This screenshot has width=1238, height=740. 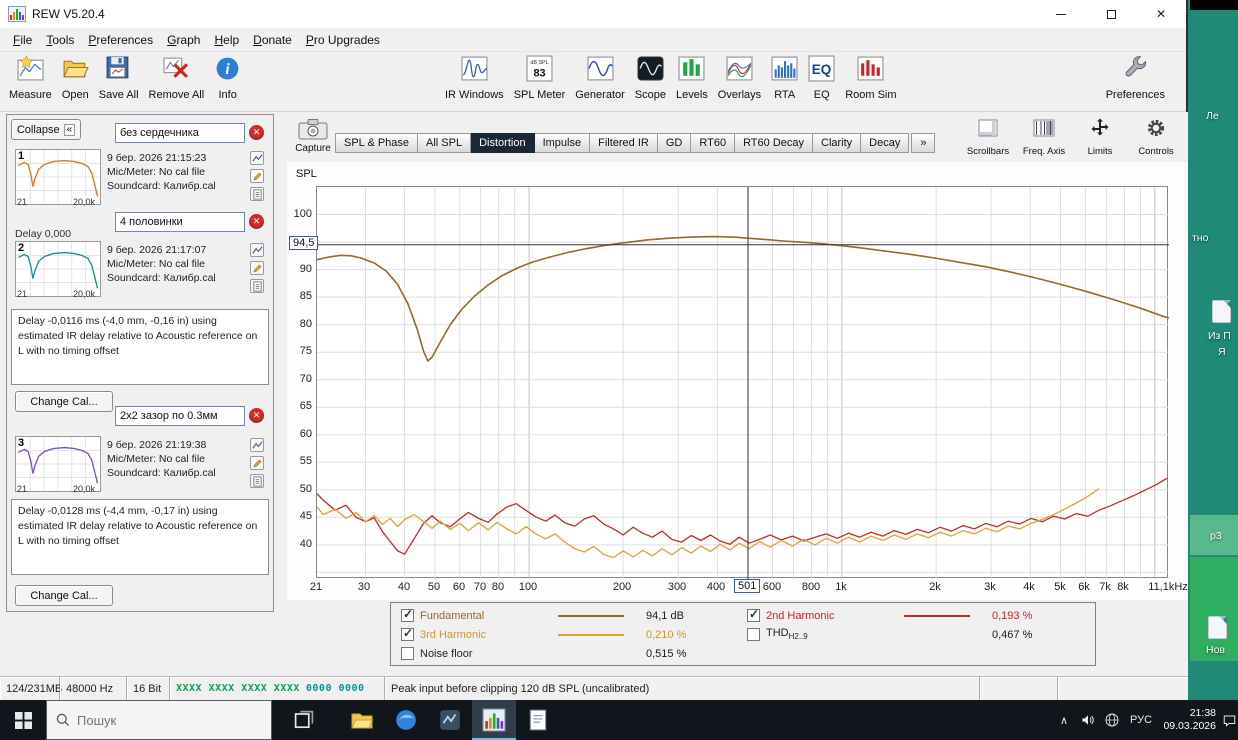 I want to click on volume-button, so click(x=1088, y=720).